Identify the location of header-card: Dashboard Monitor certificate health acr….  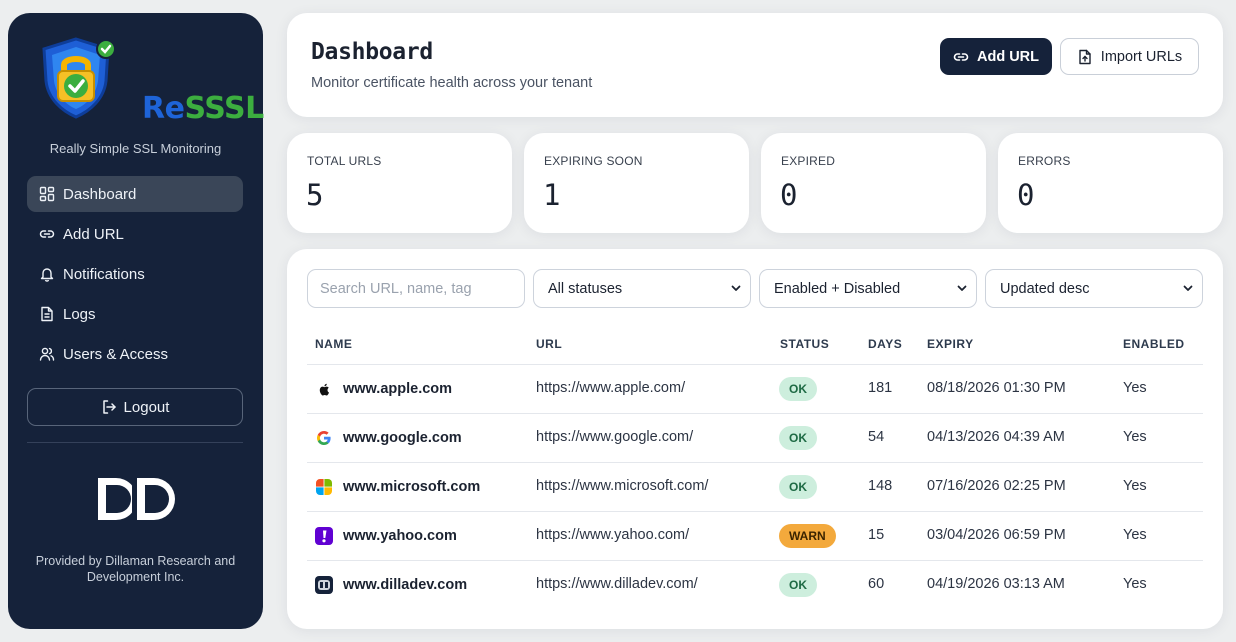
(755, 65).